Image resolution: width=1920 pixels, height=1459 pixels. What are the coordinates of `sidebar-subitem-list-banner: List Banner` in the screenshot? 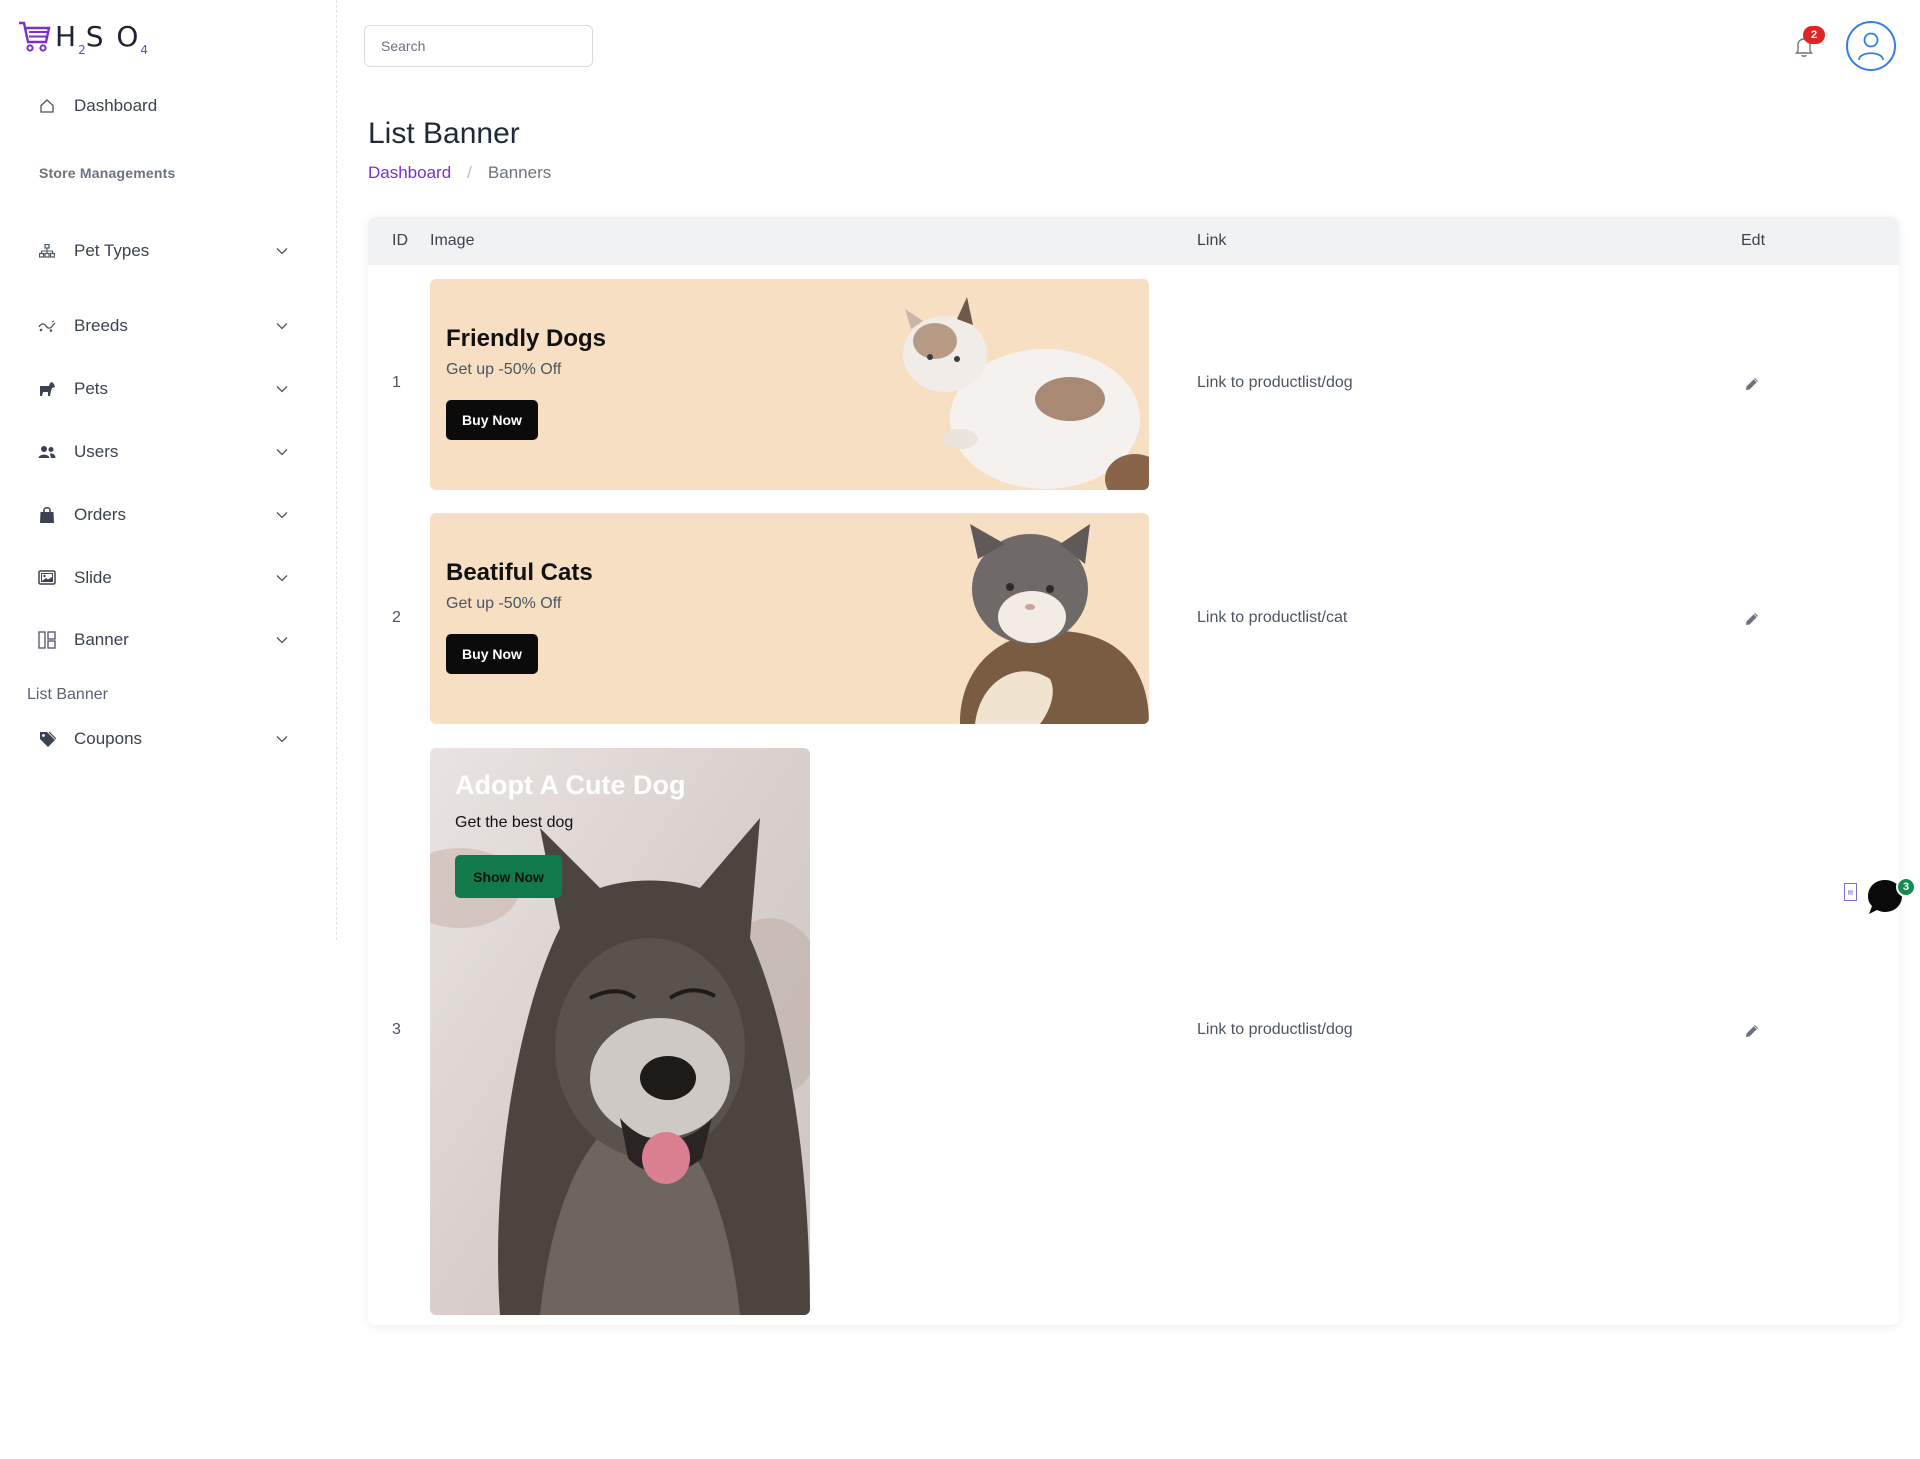 It's located at (67, 695).